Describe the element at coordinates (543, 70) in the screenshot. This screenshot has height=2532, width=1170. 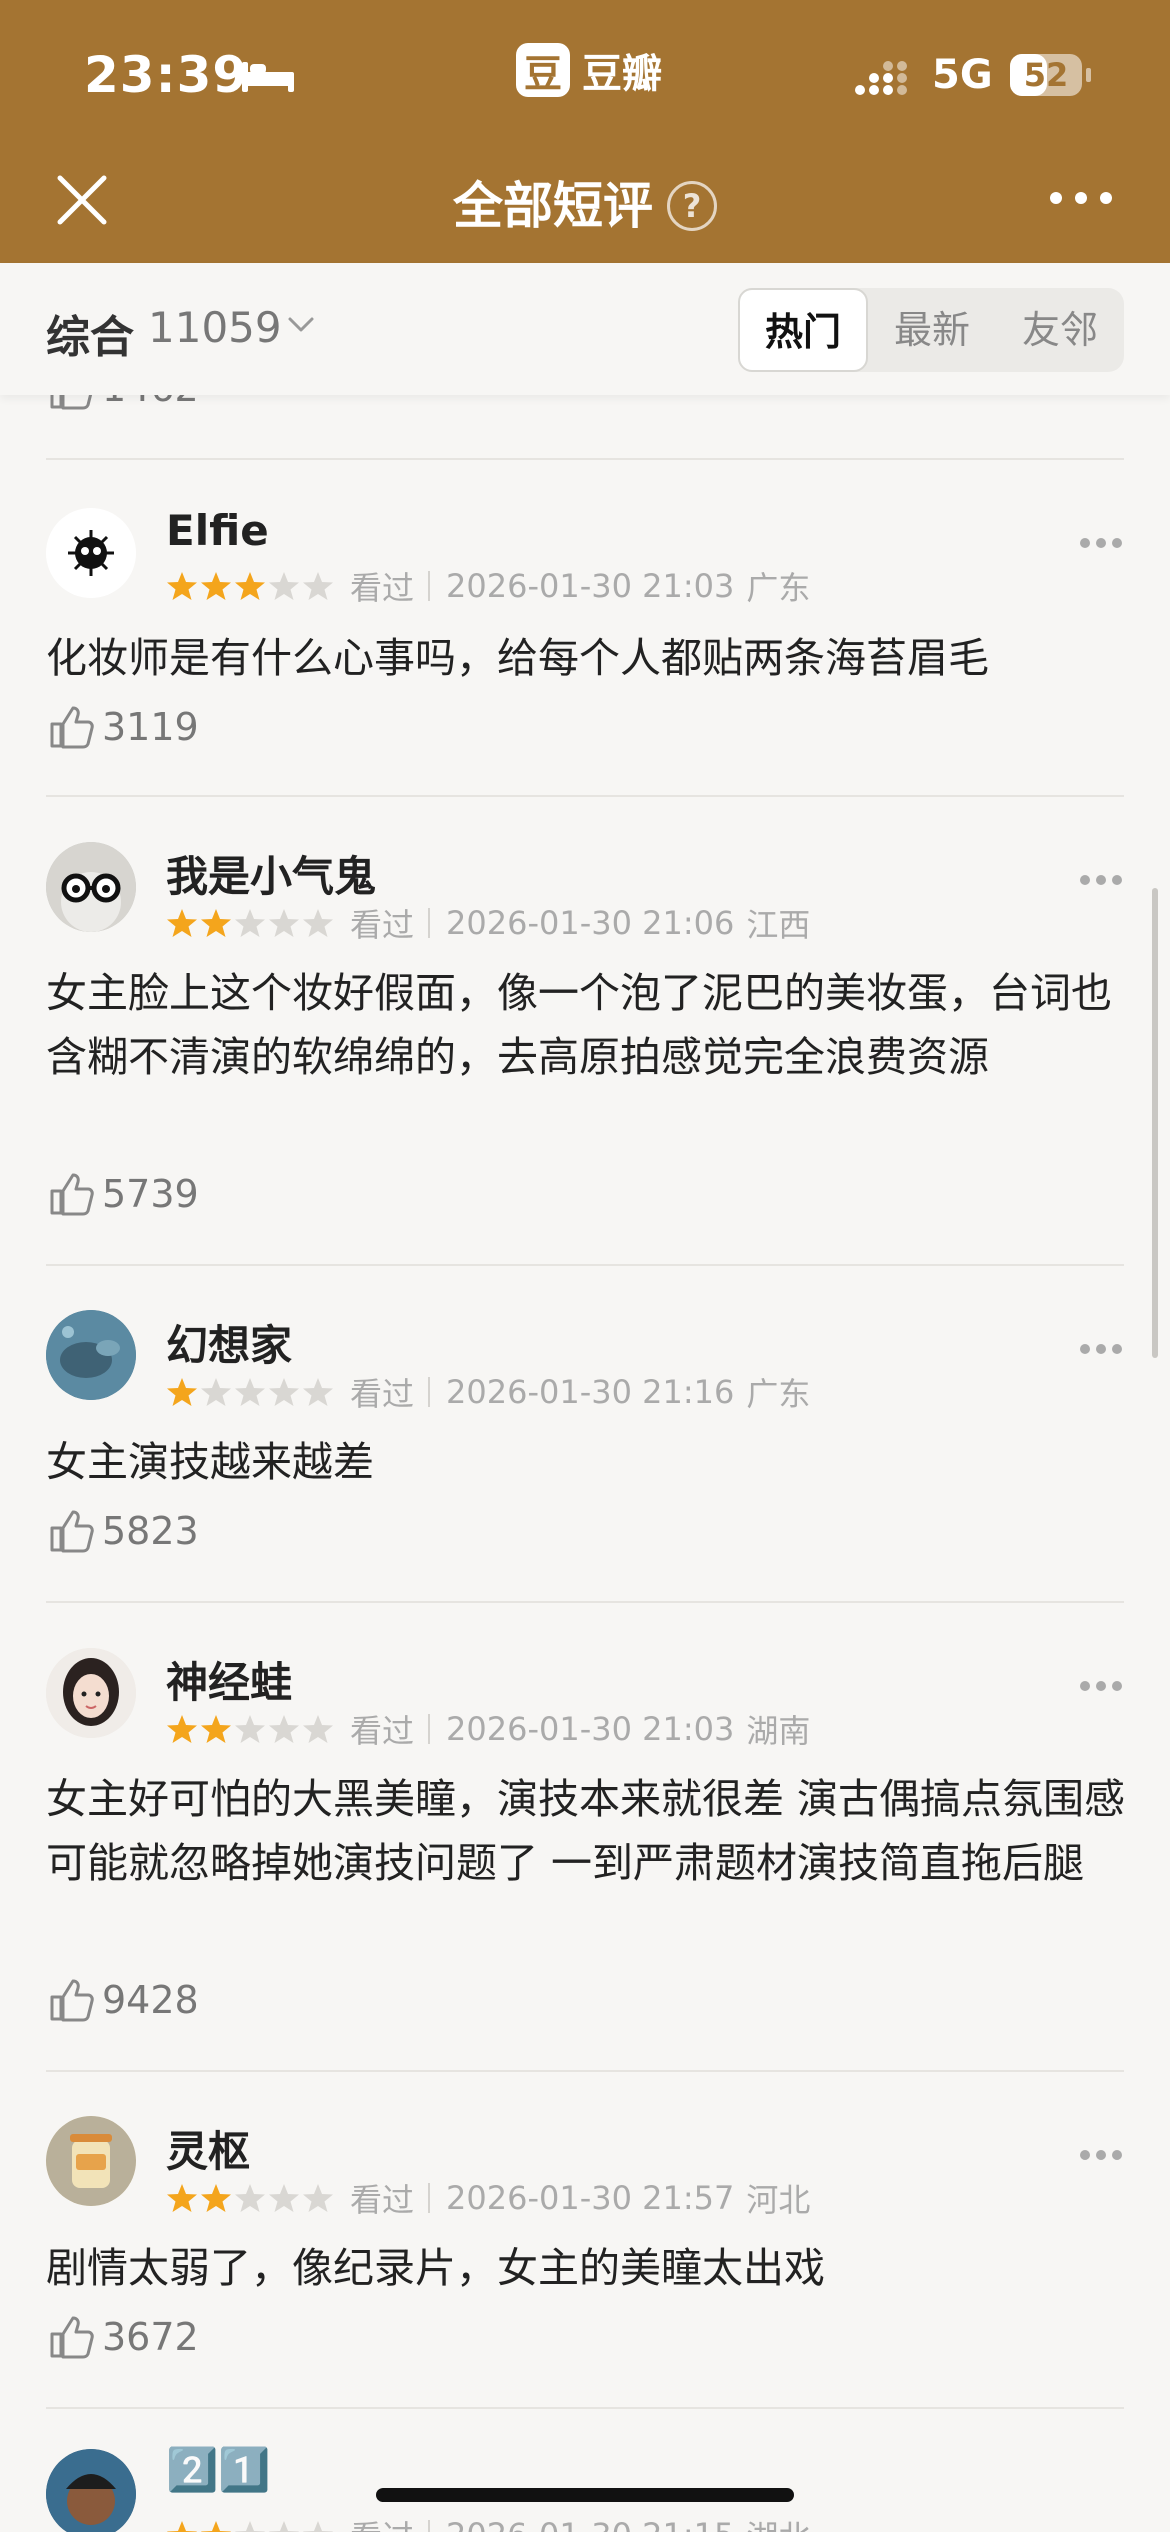
I see `douban-logo: 豆` at that location.